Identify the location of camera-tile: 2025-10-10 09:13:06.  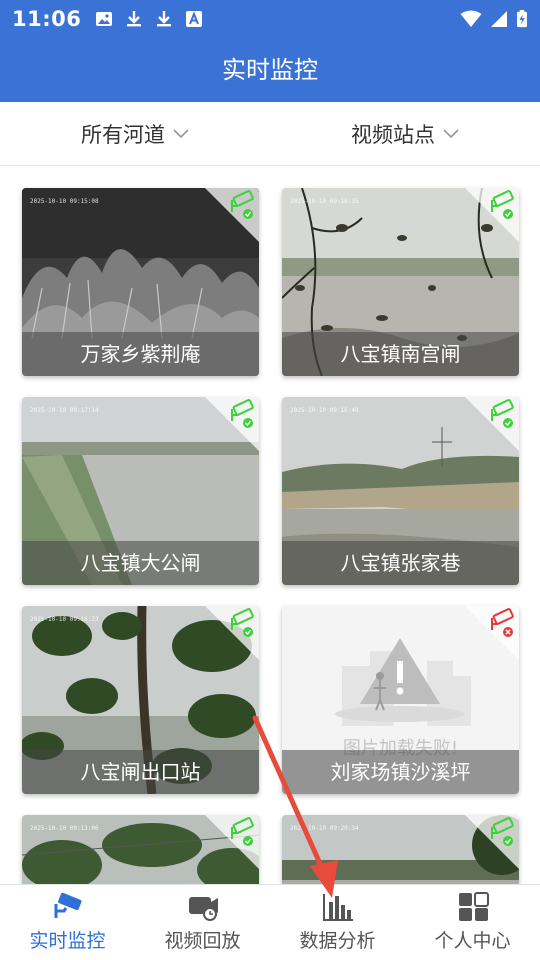
(140, 849).